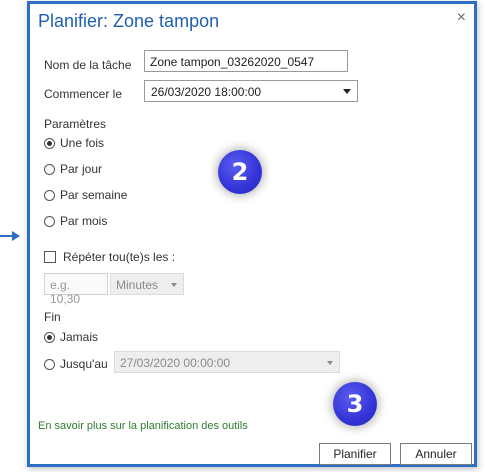  What do you see at coordinates (355, 404) in the screenshot?
I see `step-3-badge: 3` at bounding box center [355, 404].